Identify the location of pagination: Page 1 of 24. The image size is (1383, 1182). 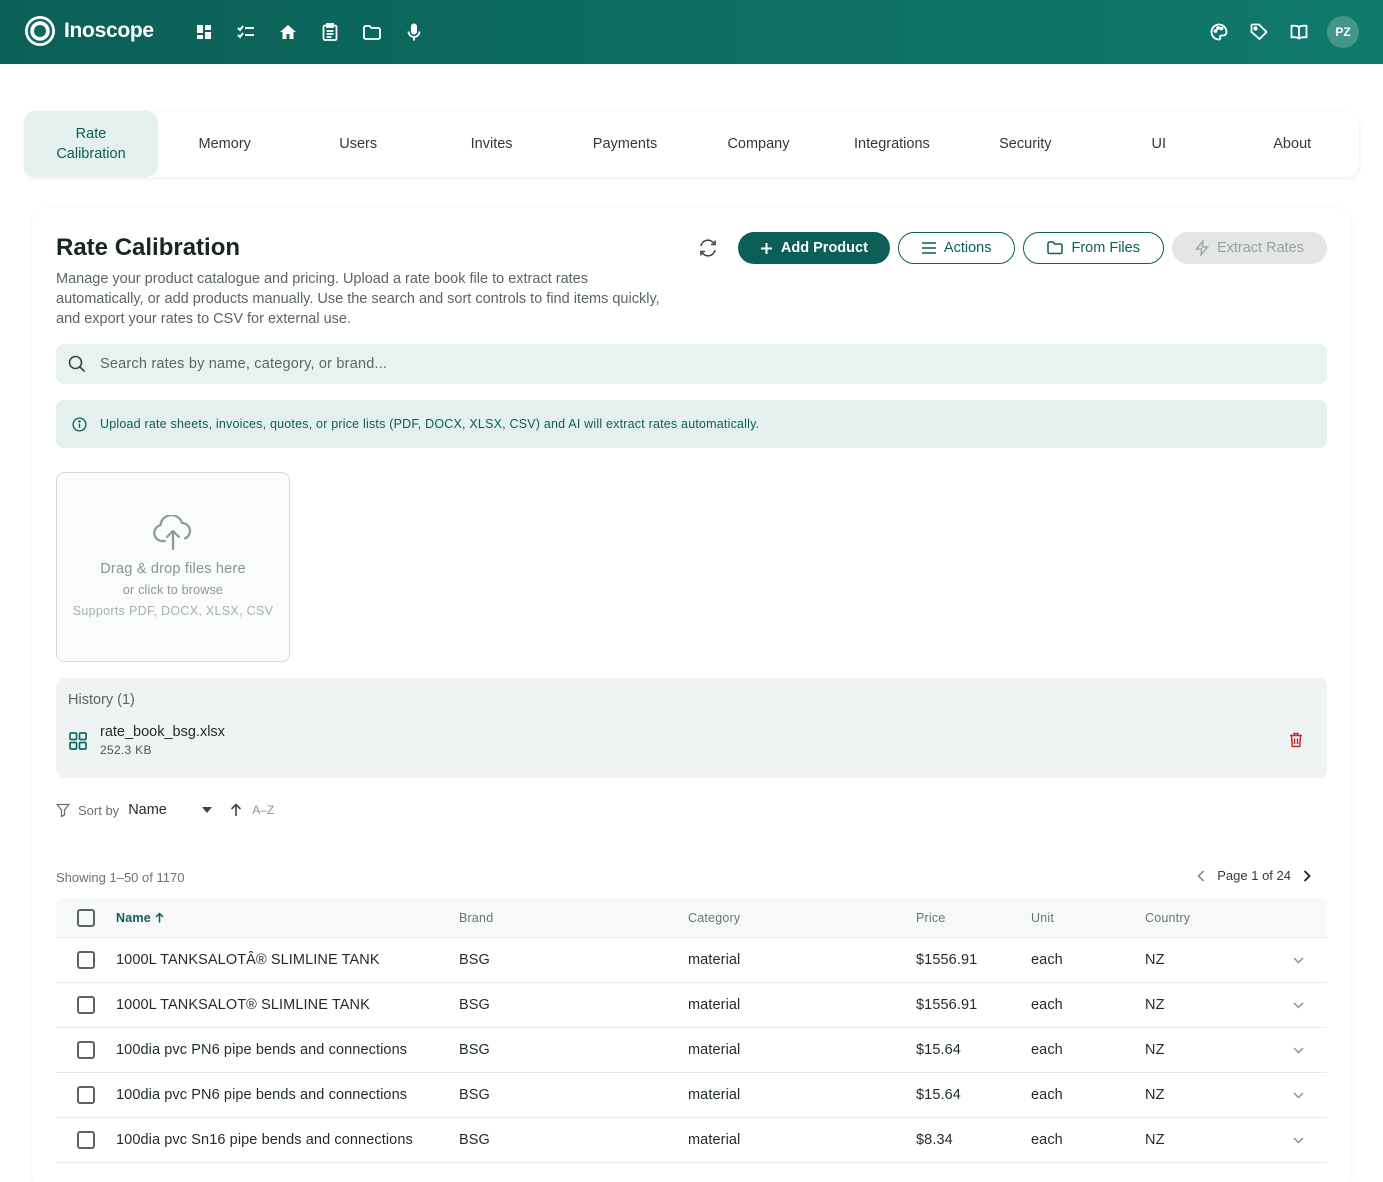
(1254, 875).